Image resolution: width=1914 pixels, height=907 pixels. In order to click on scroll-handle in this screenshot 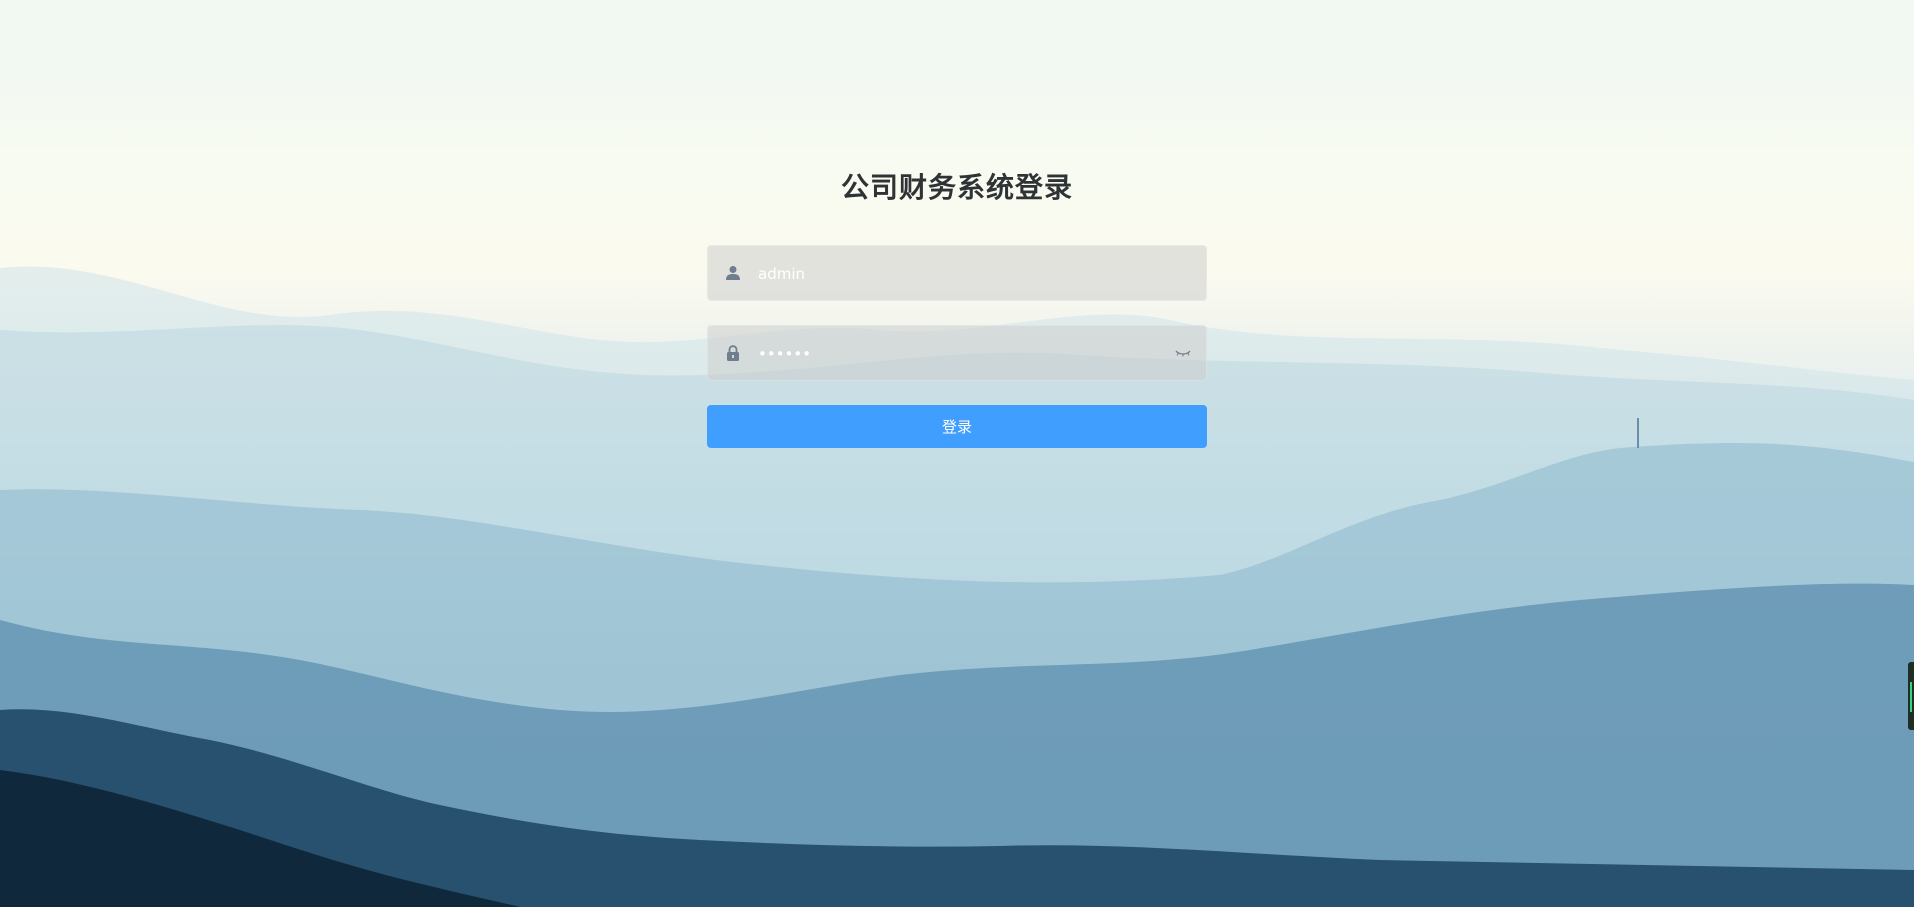, I will do `click(1911, 696)`.